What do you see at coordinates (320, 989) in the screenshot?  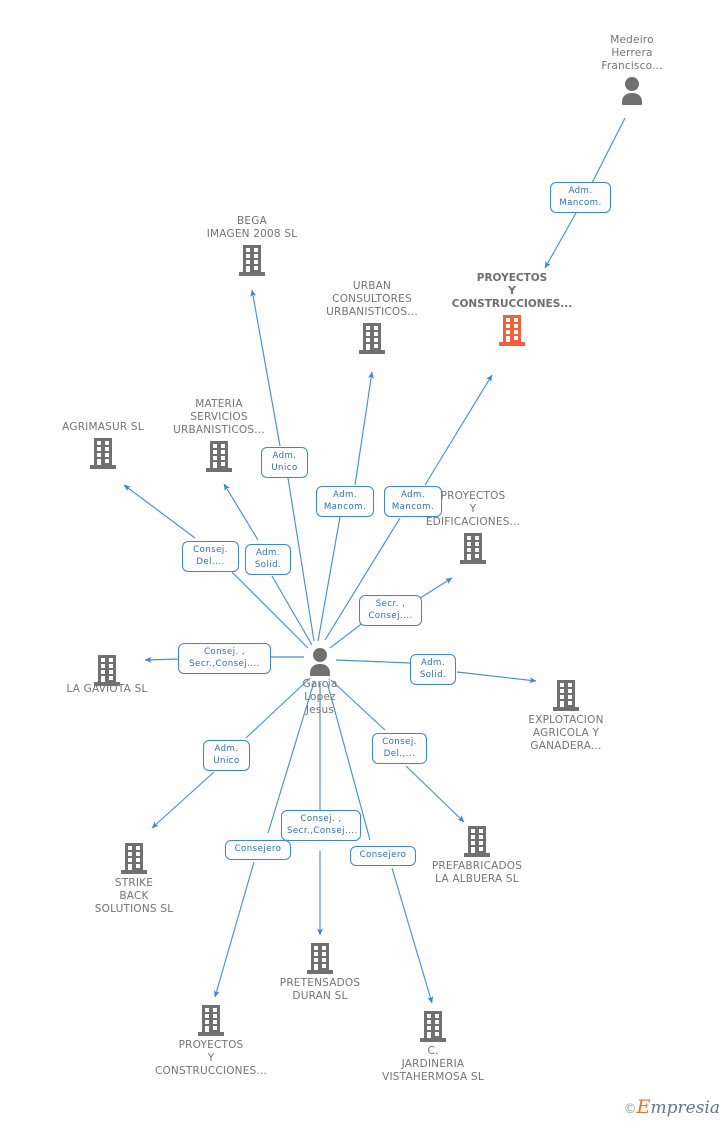 I see `node-label: PRETENSADOS DURAN SL` at bounding box center [320, 989].